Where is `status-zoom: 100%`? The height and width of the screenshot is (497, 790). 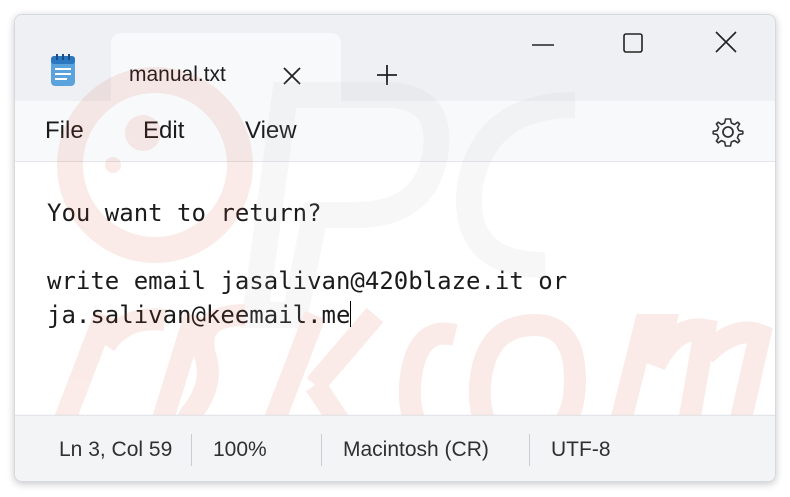 status-zoom: 100% is located at coordinates (240, 449).